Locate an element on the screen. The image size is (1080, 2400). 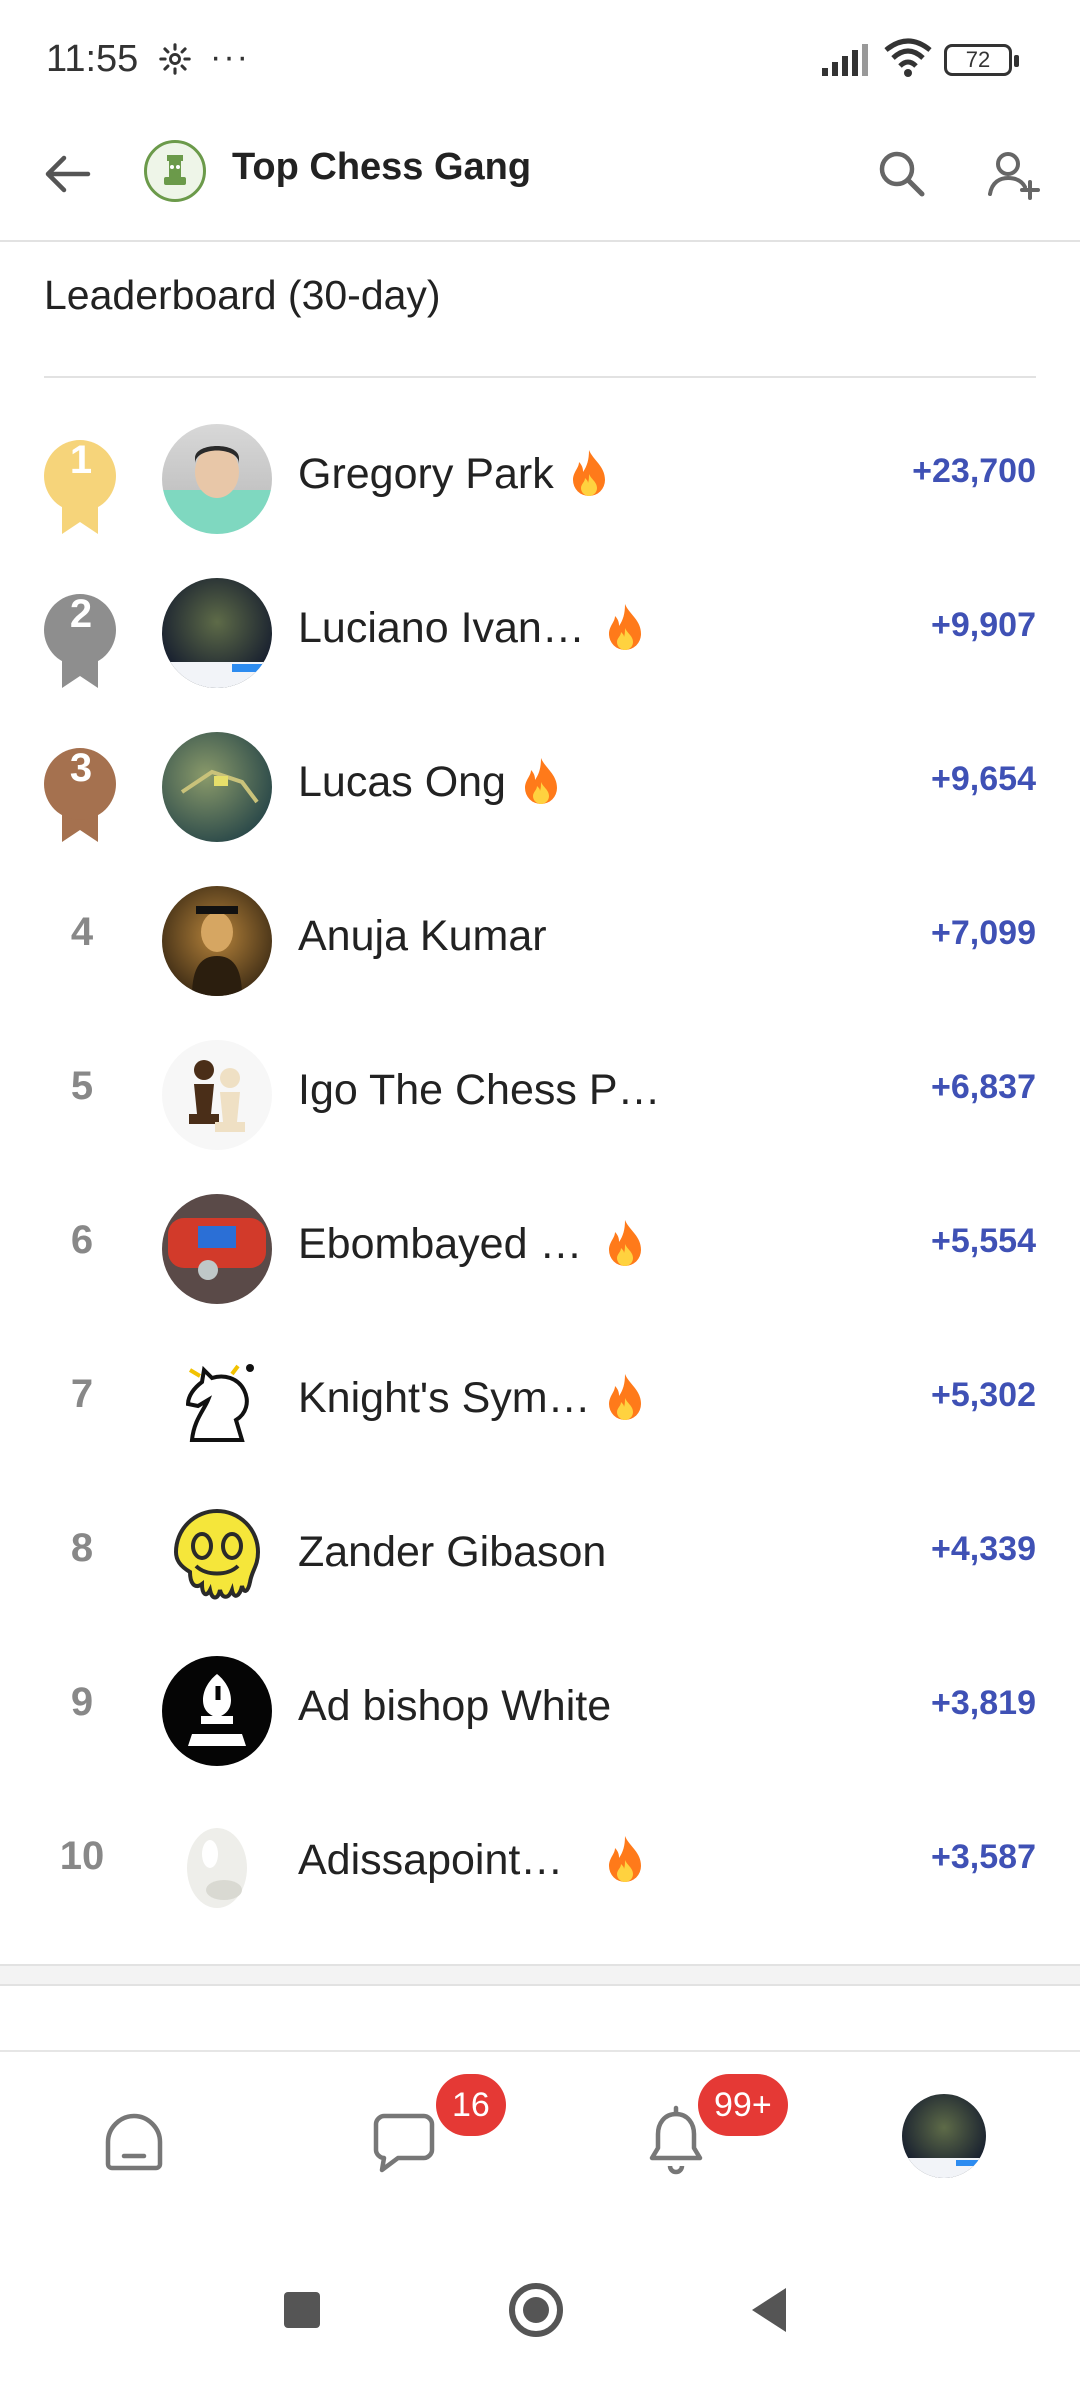
rank-number: 7 is located at coordinates (82, 1394).